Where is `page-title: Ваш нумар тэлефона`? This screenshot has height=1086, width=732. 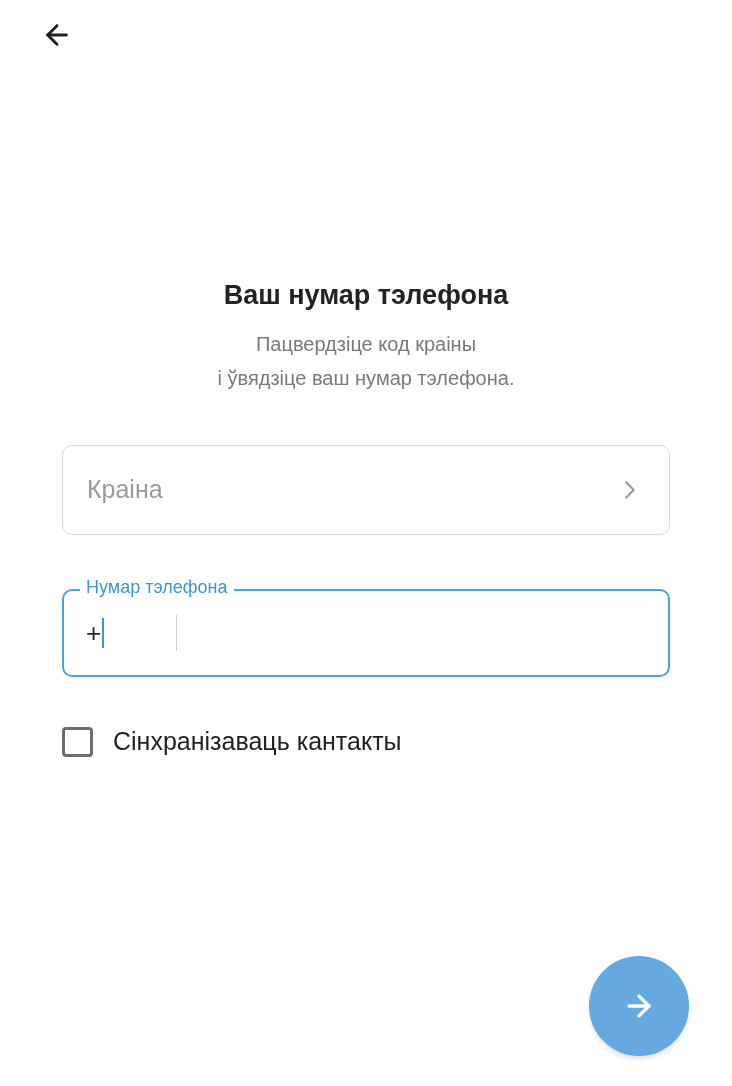 page-title: Ваш нумар тэлефона is located at coordinates (366, 295).